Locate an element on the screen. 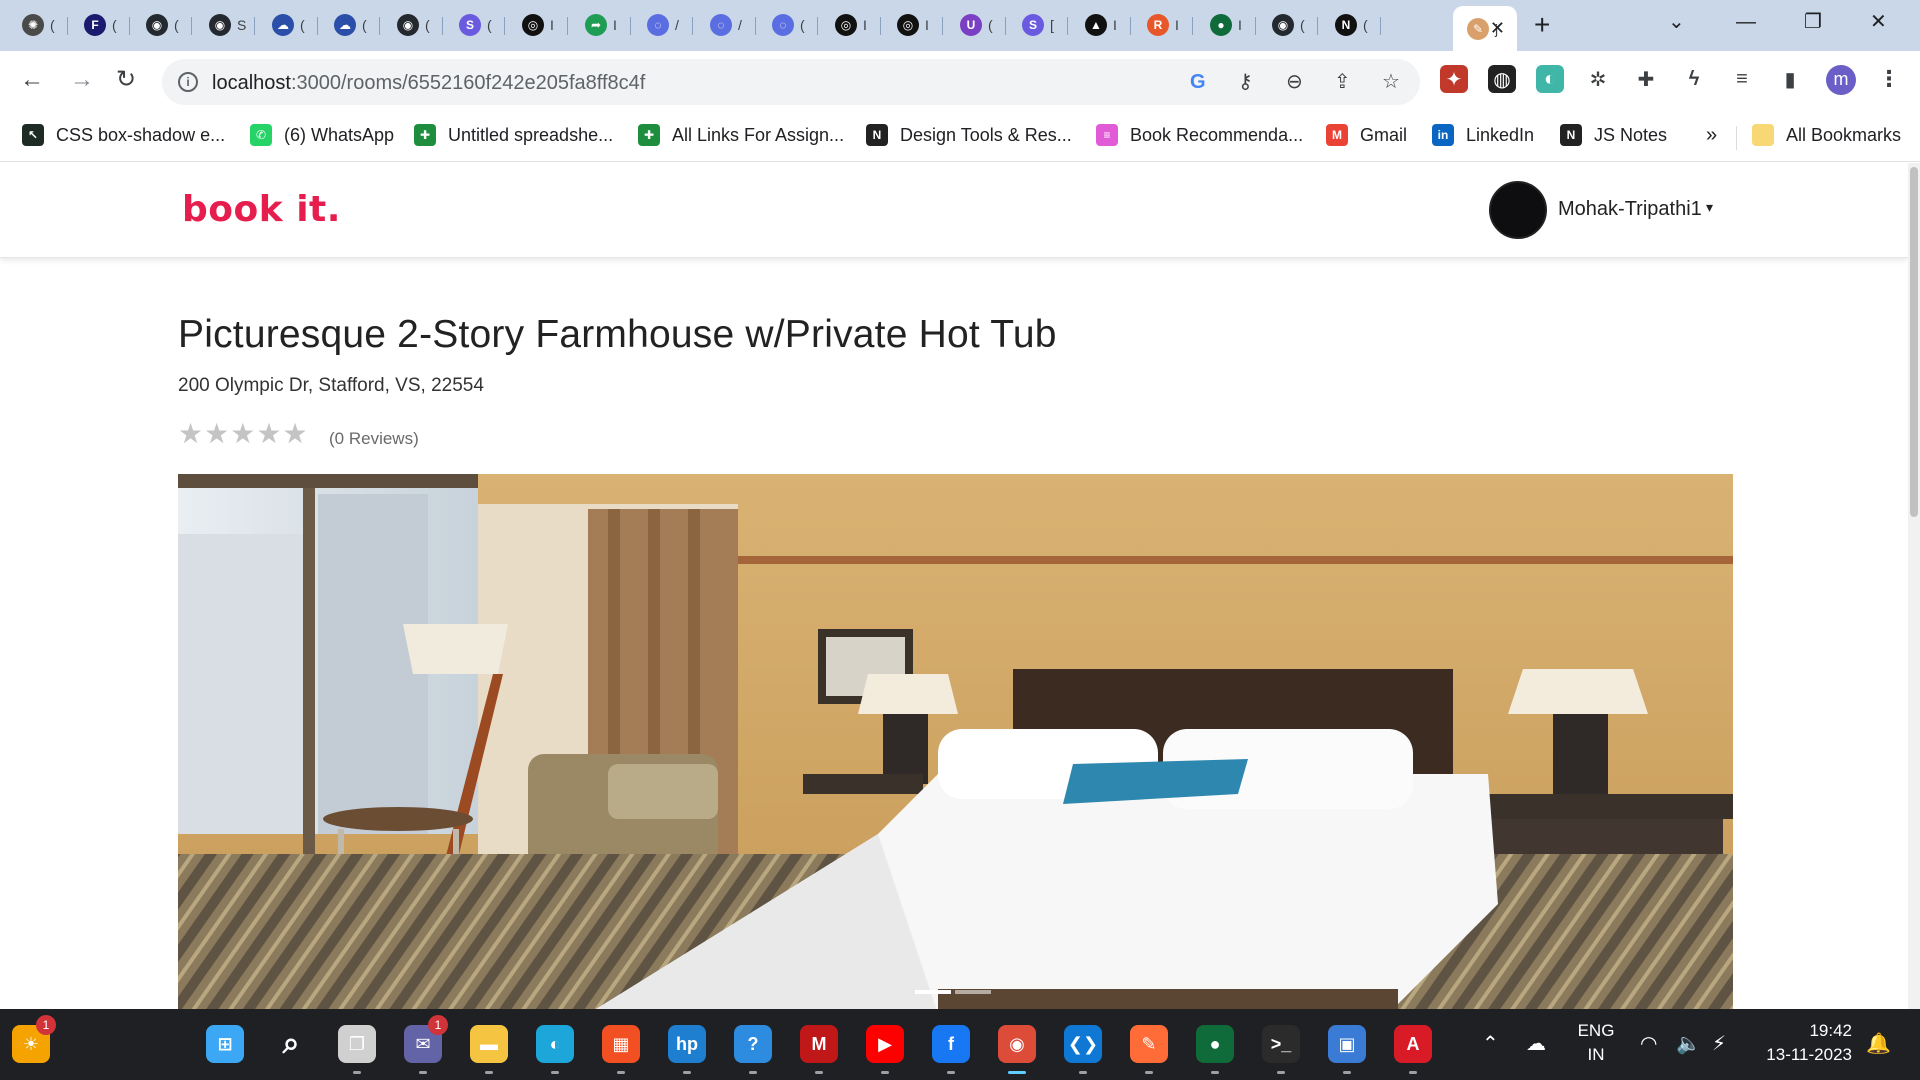 The width and height of the screenshot is (1920, 1080). bookmark-label: JS Notes is located at coordinates (1631, 134).